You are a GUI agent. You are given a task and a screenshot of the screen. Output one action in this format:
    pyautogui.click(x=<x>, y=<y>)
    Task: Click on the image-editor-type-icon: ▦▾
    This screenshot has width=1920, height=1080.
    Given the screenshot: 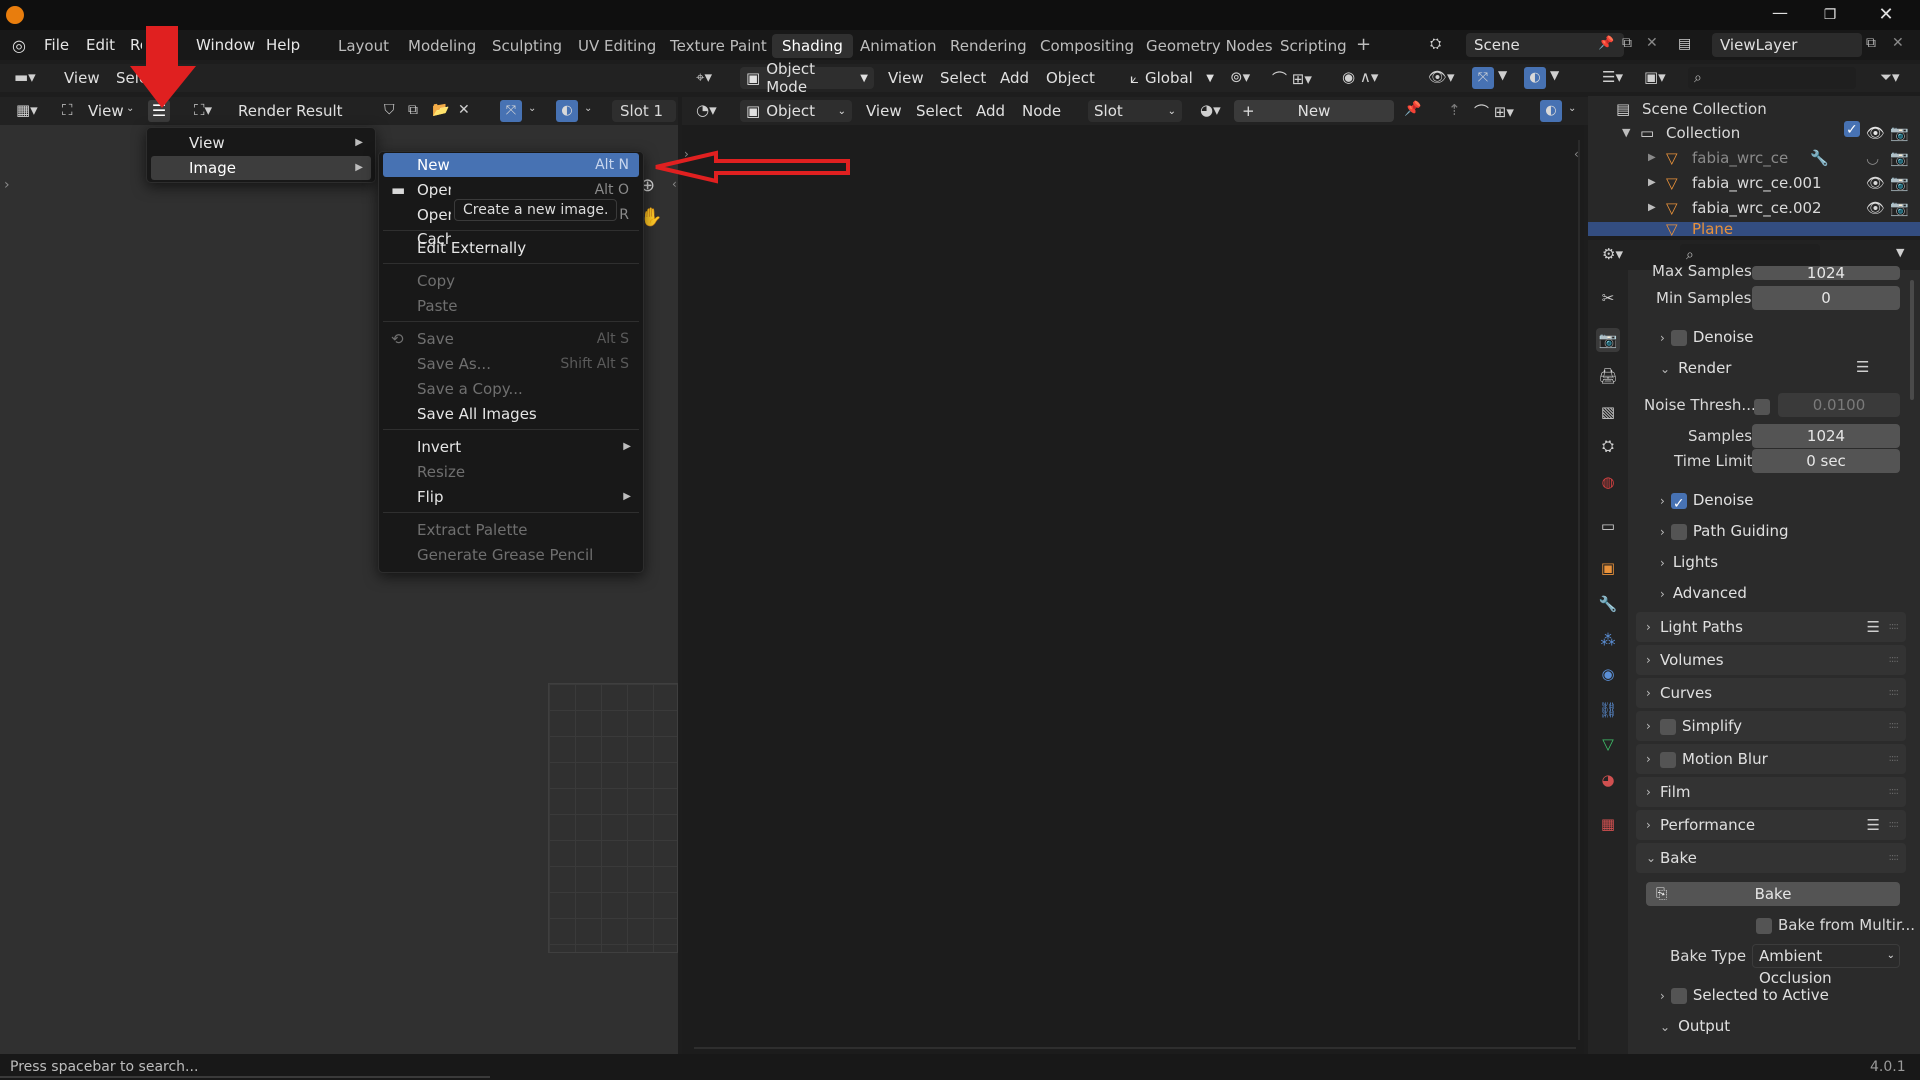 What is the action you would take?
    pyautogui.click(x=27, y=110)
    